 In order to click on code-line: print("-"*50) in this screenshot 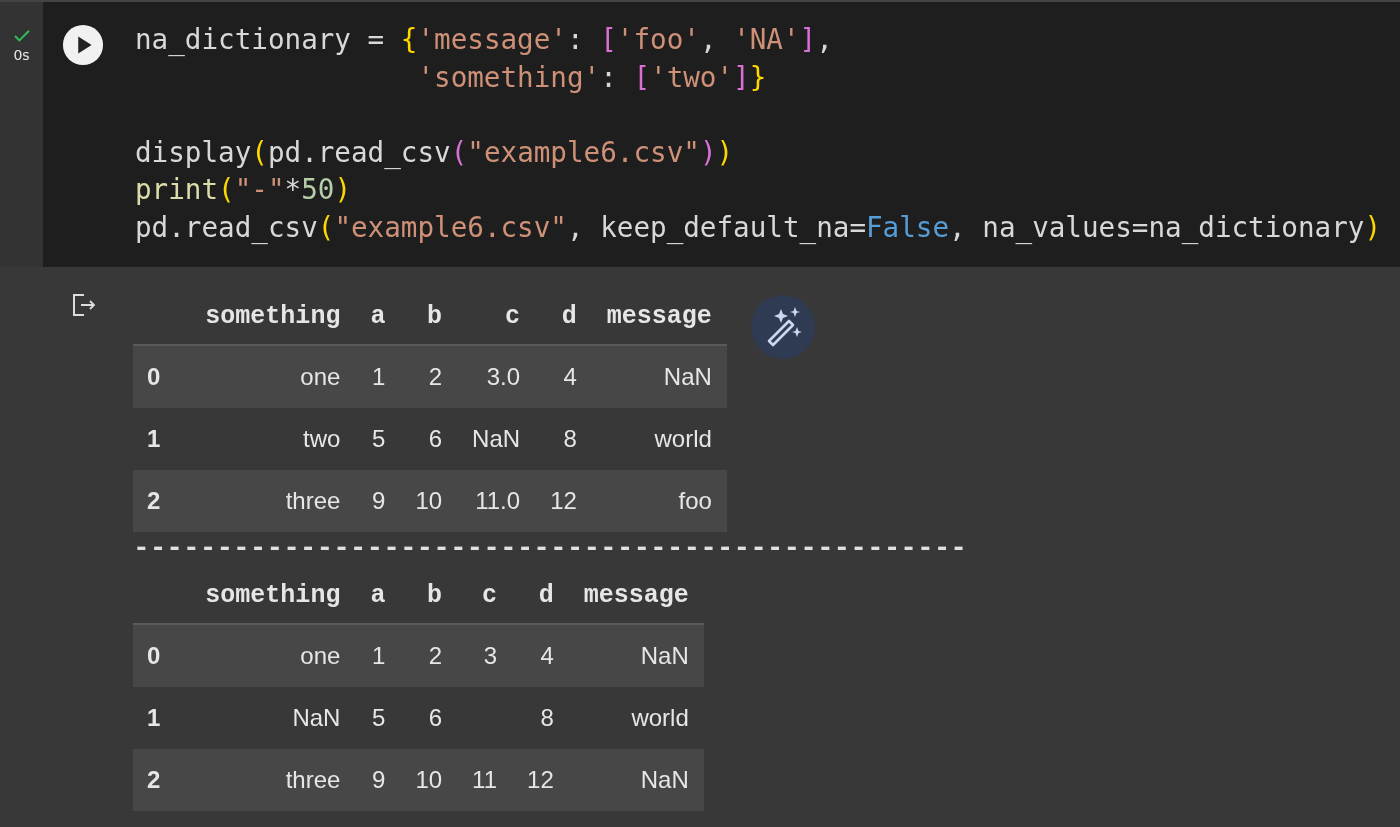, I will do `click(243, 190)`.